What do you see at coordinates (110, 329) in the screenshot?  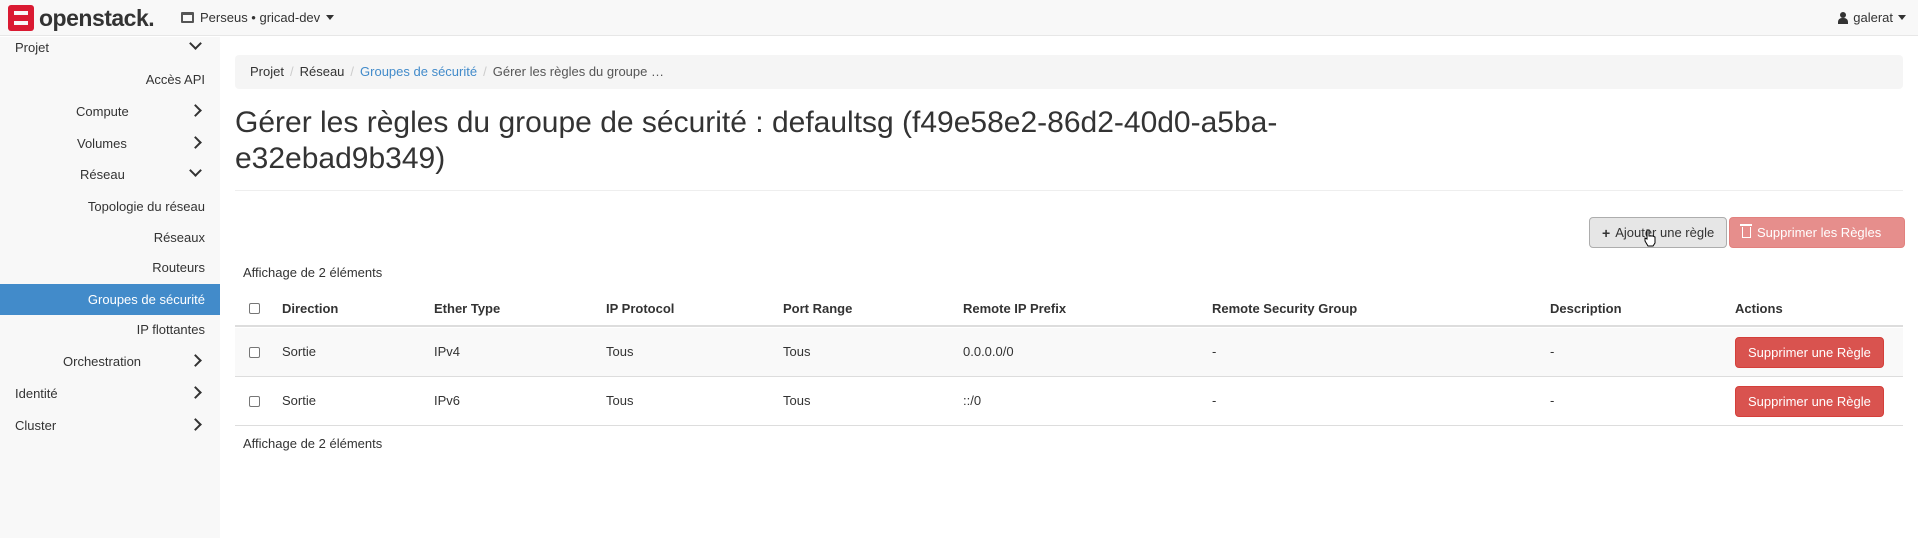 I see `sidebar-item-ip-flottantes: IP flottantes` at bounding box center [110, 329].